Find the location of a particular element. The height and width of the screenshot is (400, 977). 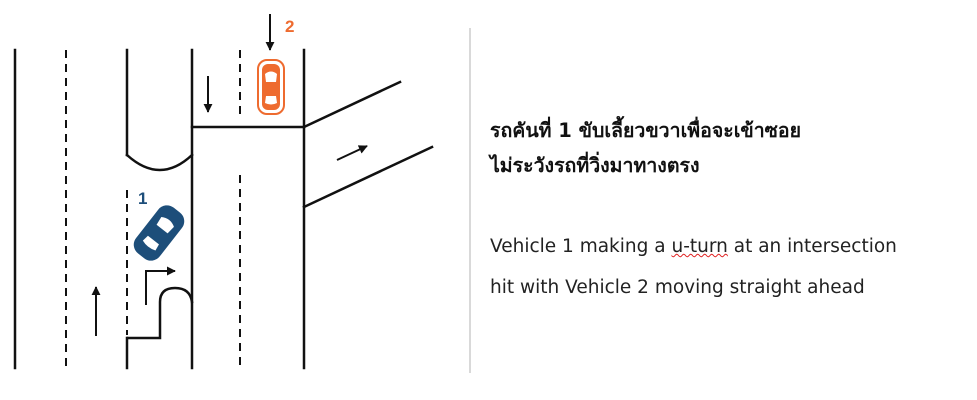

lane-dividers is located at coordinates (153, 209).